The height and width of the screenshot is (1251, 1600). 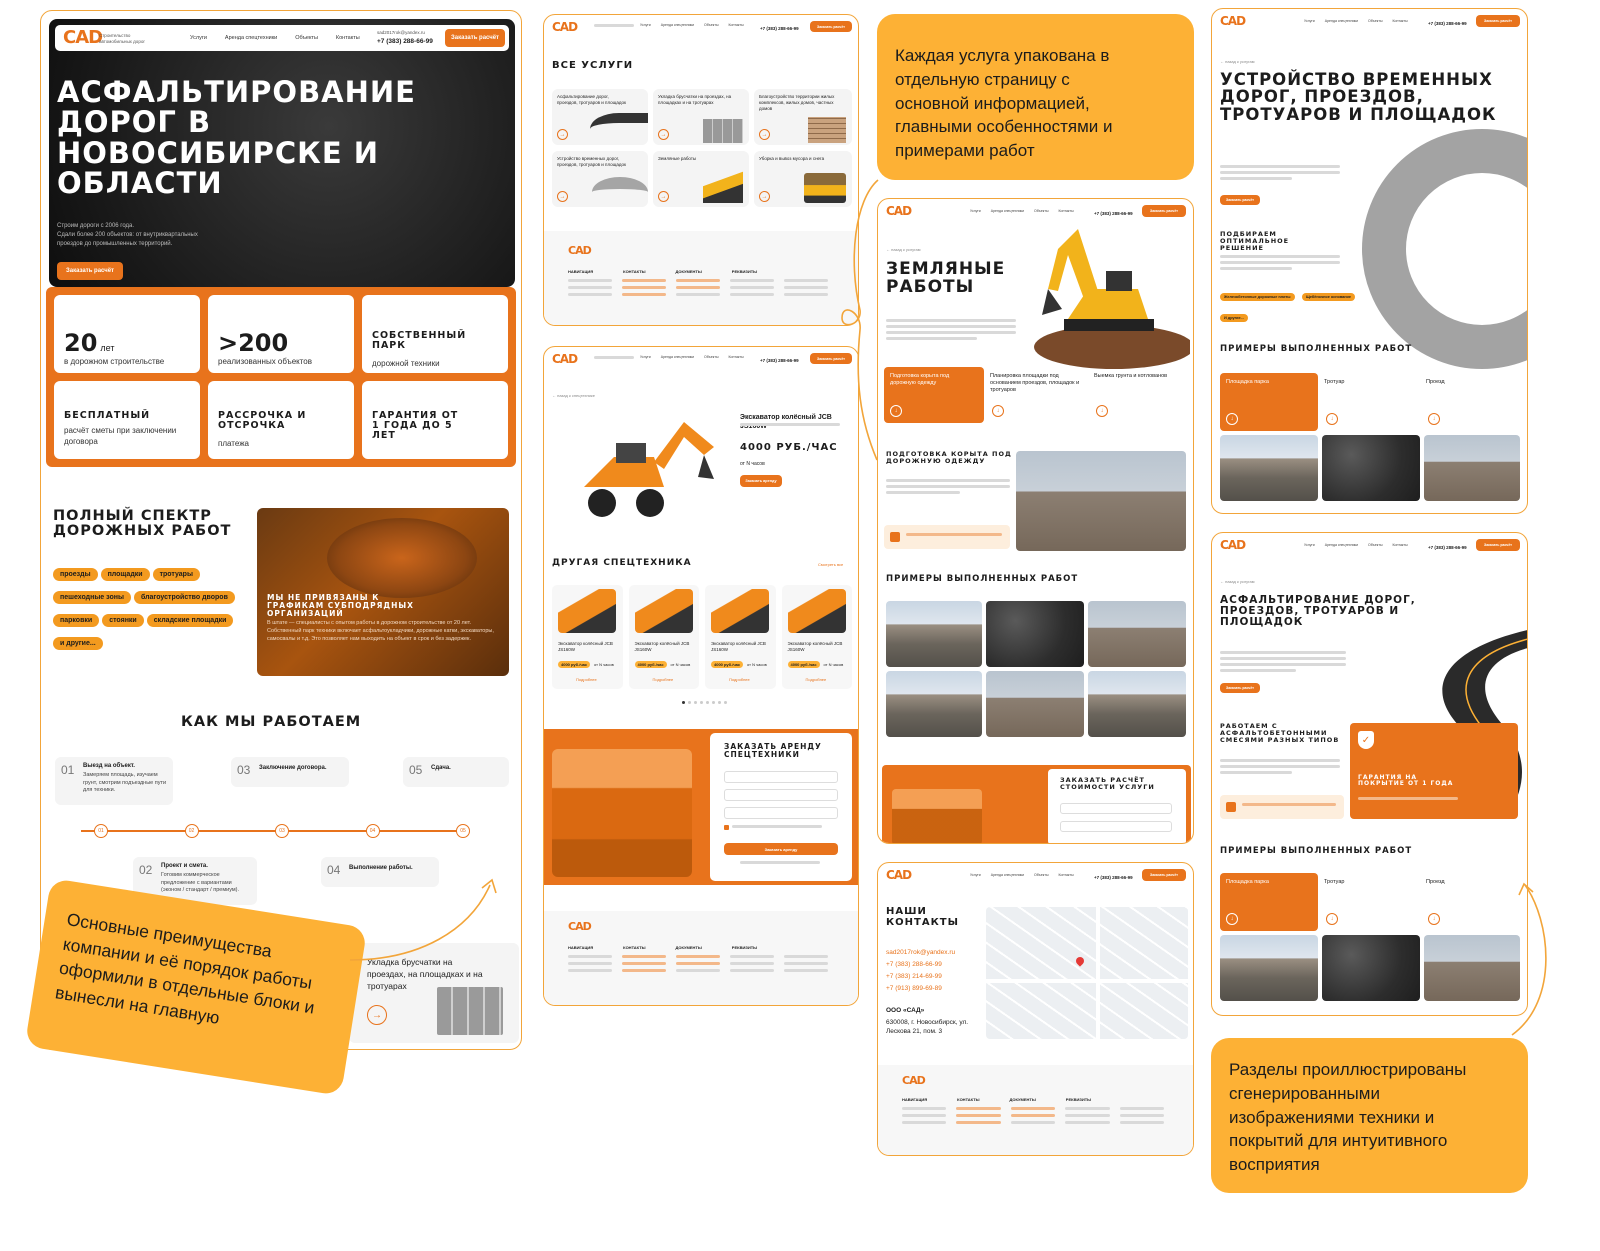 I want to click on connector-right, so click(x=1529, y=960).